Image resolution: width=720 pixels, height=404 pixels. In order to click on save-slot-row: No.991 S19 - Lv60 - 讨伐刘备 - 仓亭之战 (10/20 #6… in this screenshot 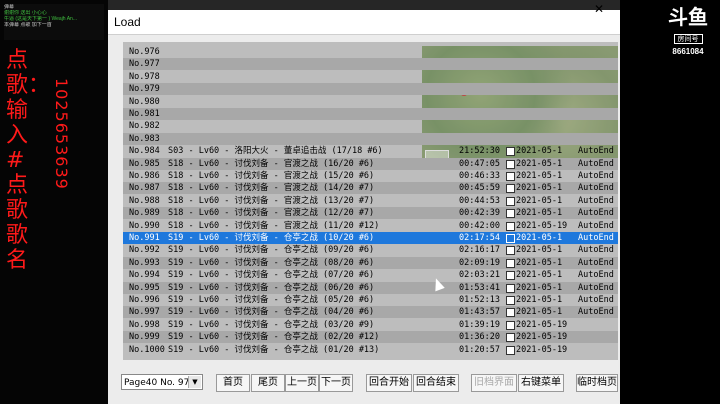, I will do `click(370, 238)`.